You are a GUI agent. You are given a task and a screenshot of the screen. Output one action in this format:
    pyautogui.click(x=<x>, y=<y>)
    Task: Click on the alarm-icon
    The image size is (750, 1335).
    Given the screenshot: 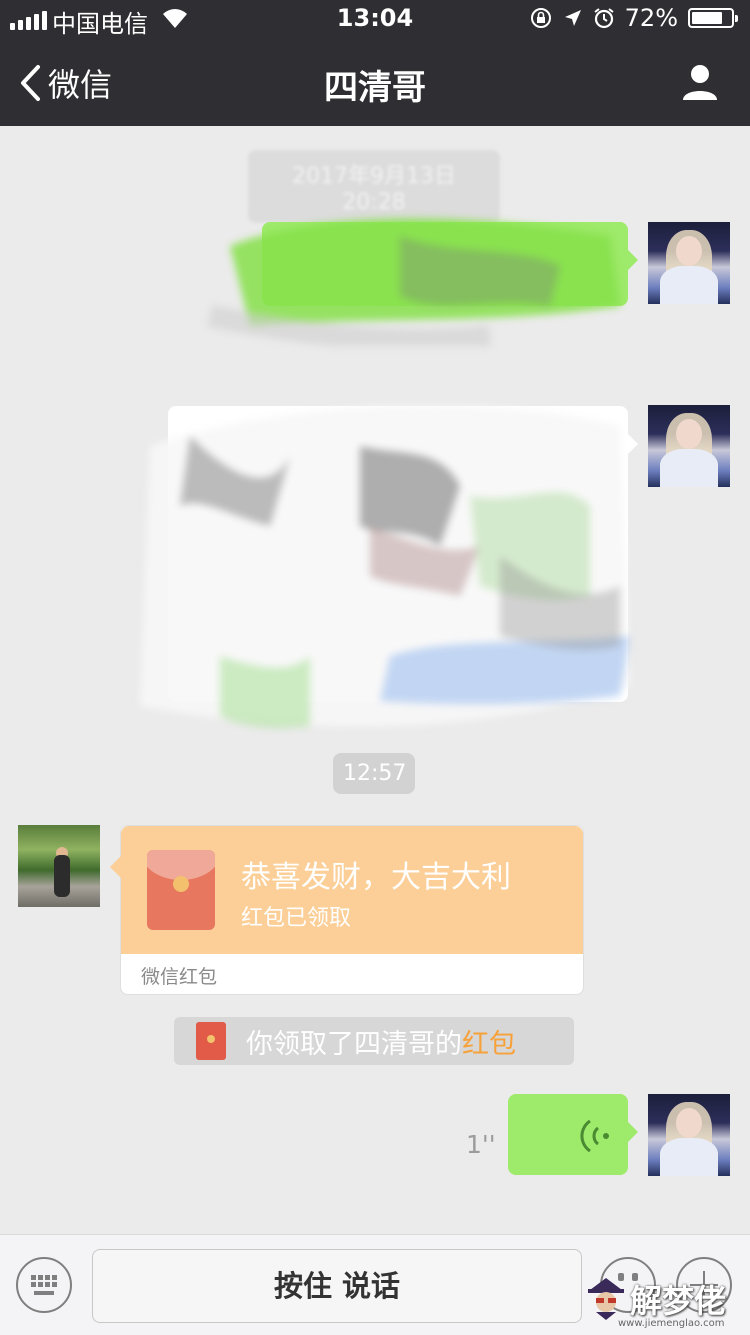 What is the action you would take?
    pyautogui.click(x=604, y=18)
    